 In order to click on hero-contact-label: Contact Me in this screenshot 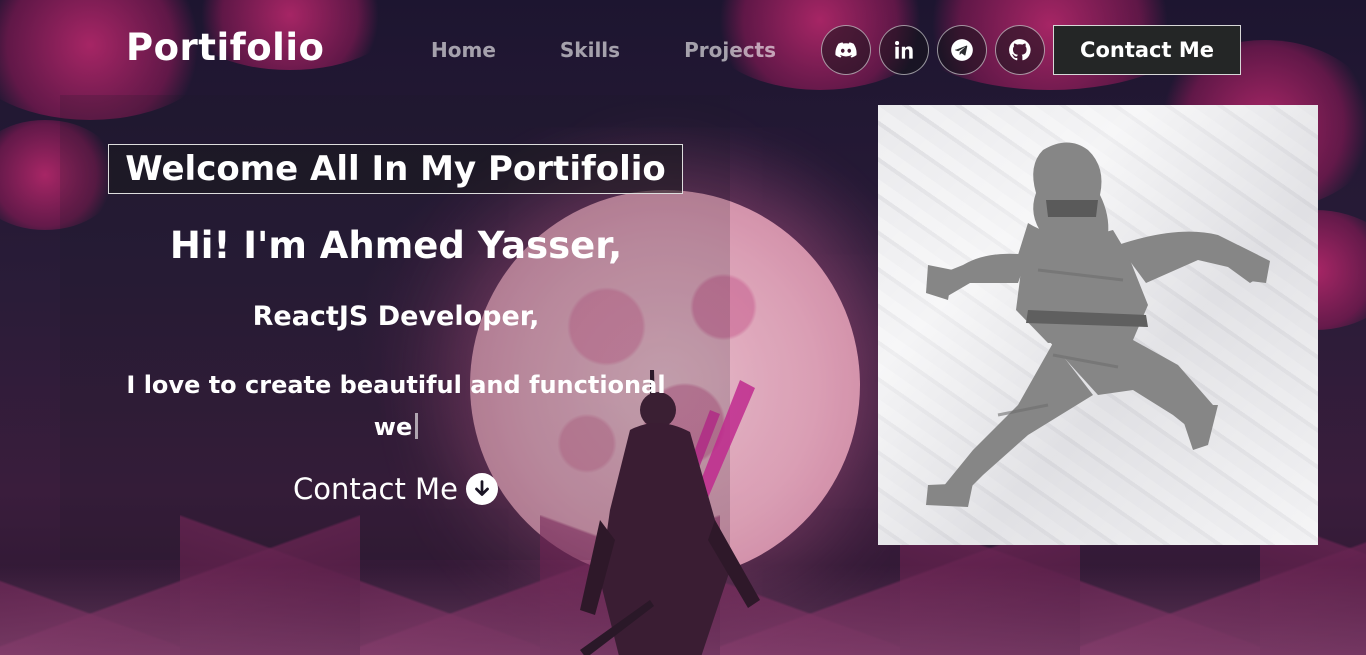, I will do `click(375, 489)`.